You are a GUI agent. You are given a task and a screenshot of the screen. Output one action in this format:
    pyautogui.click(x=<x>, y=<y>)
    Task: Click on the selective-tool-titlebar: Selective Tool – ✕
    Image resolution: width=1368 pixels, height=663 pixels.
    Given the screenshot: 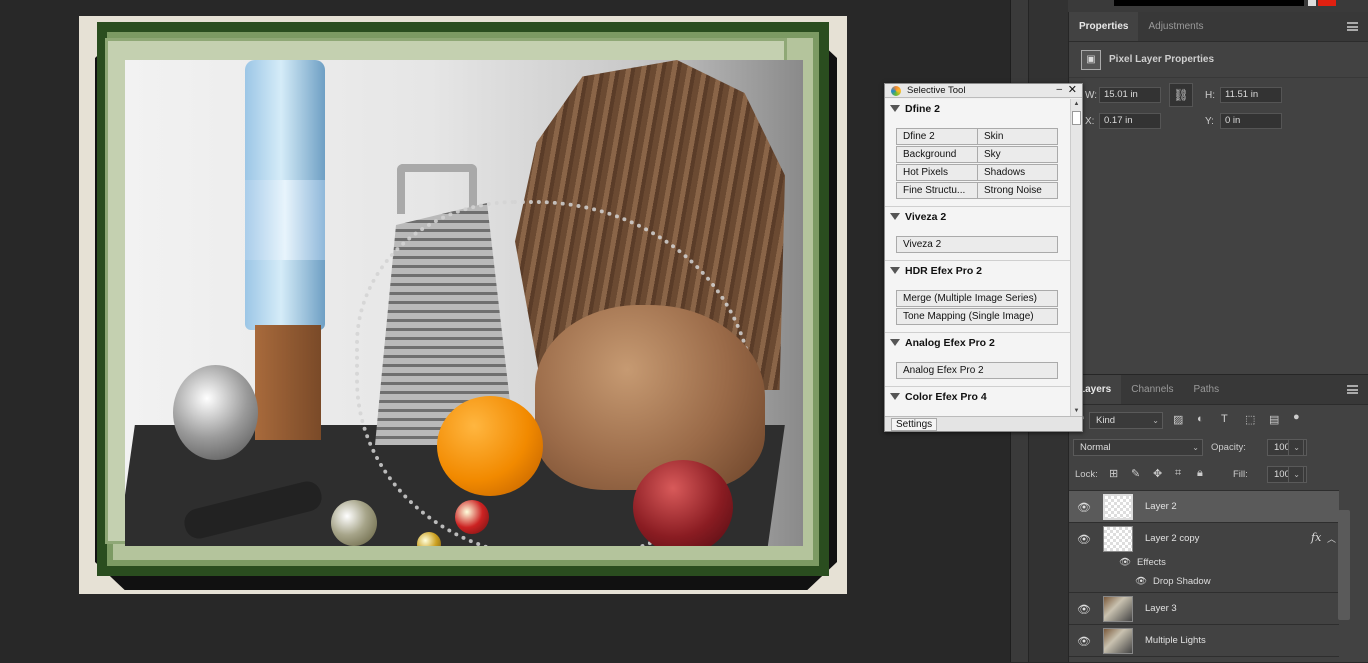 What is the action you would take?
    pyautogui.click(x=983, y=91)
    